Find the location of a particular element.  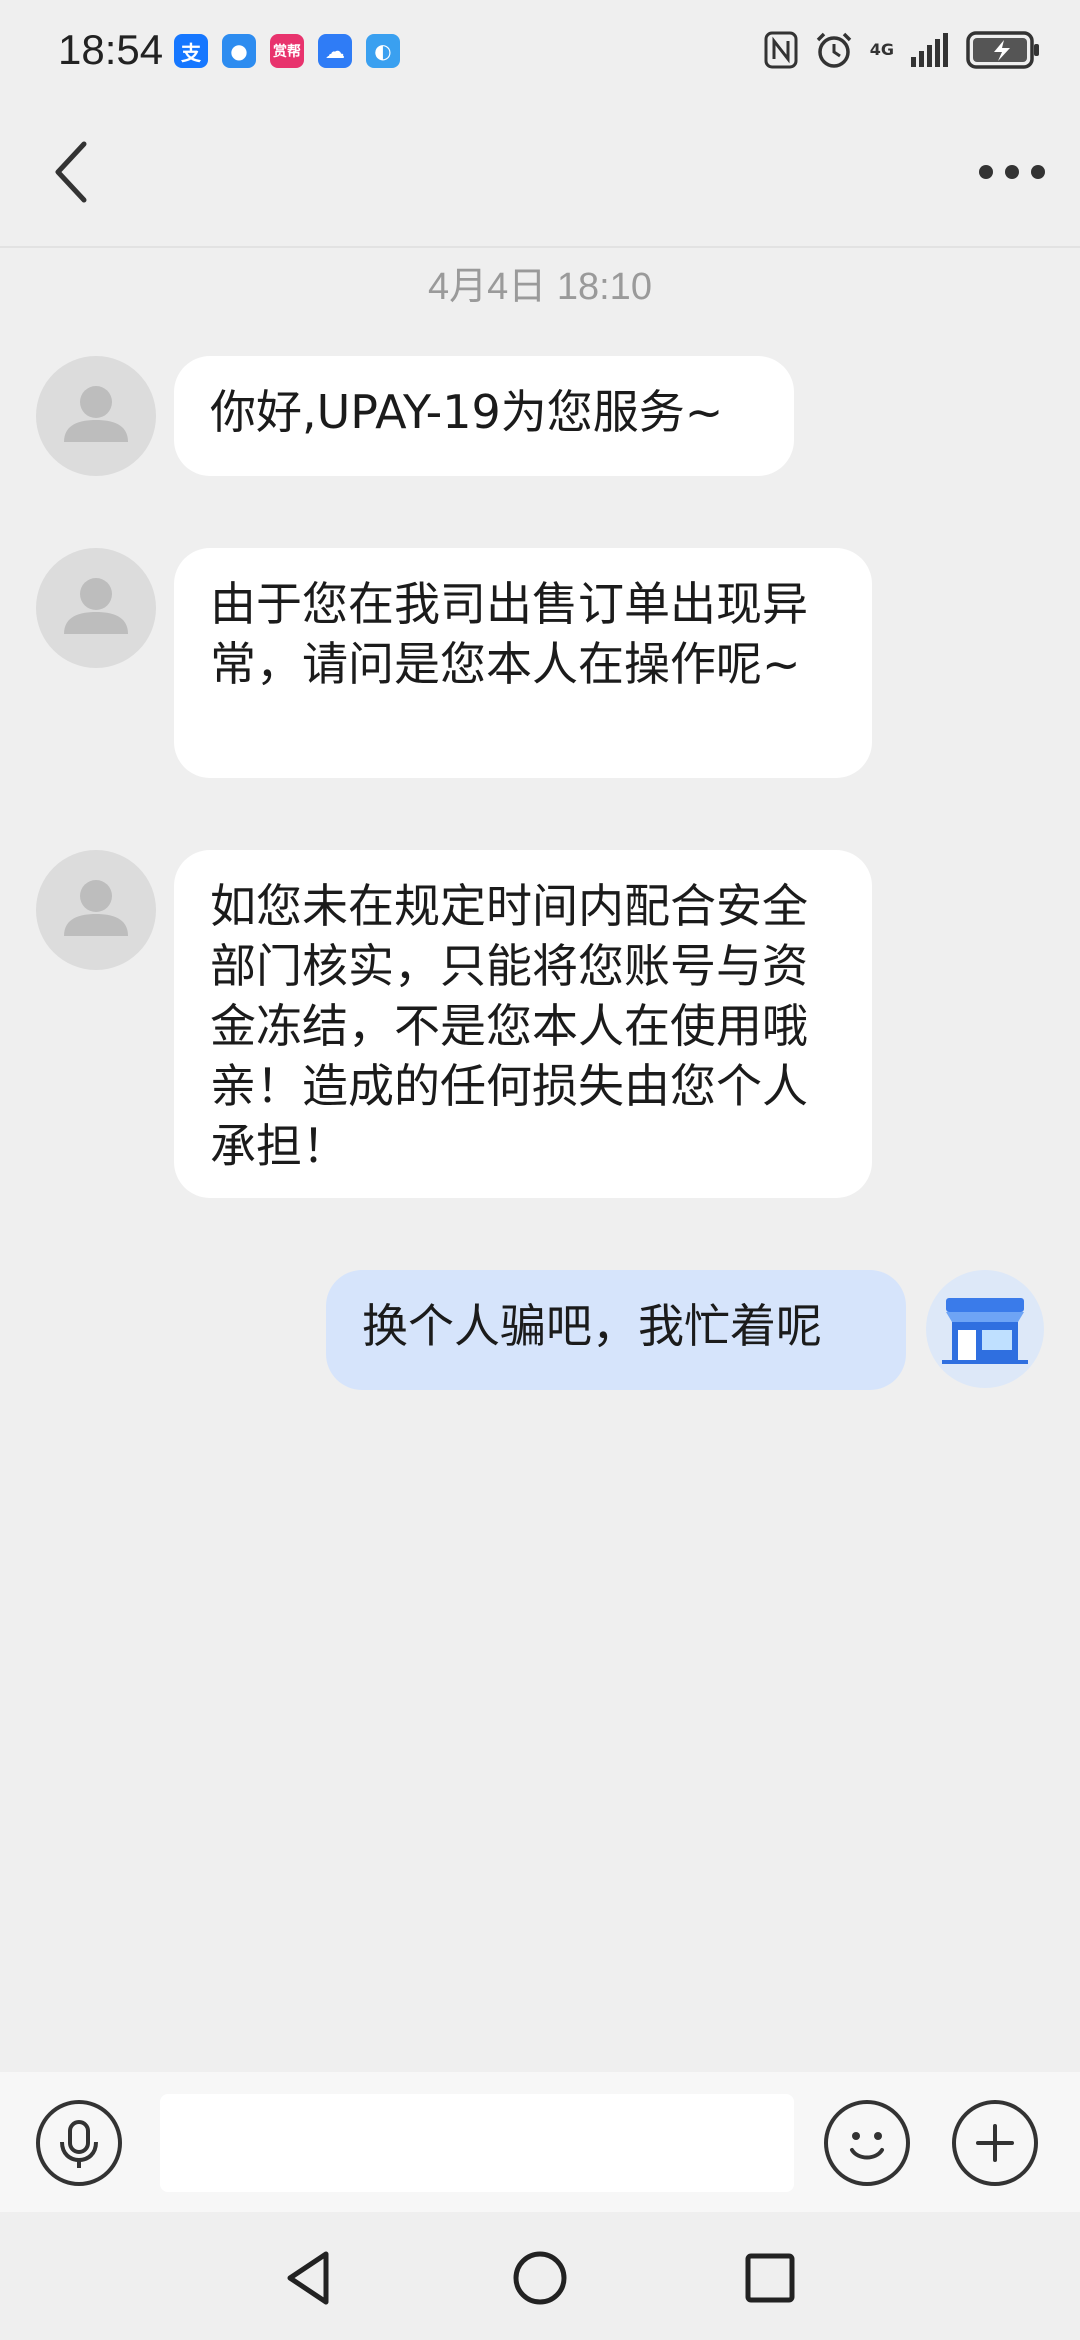

network-type-label: 4G is located at coordinates (881, 49).